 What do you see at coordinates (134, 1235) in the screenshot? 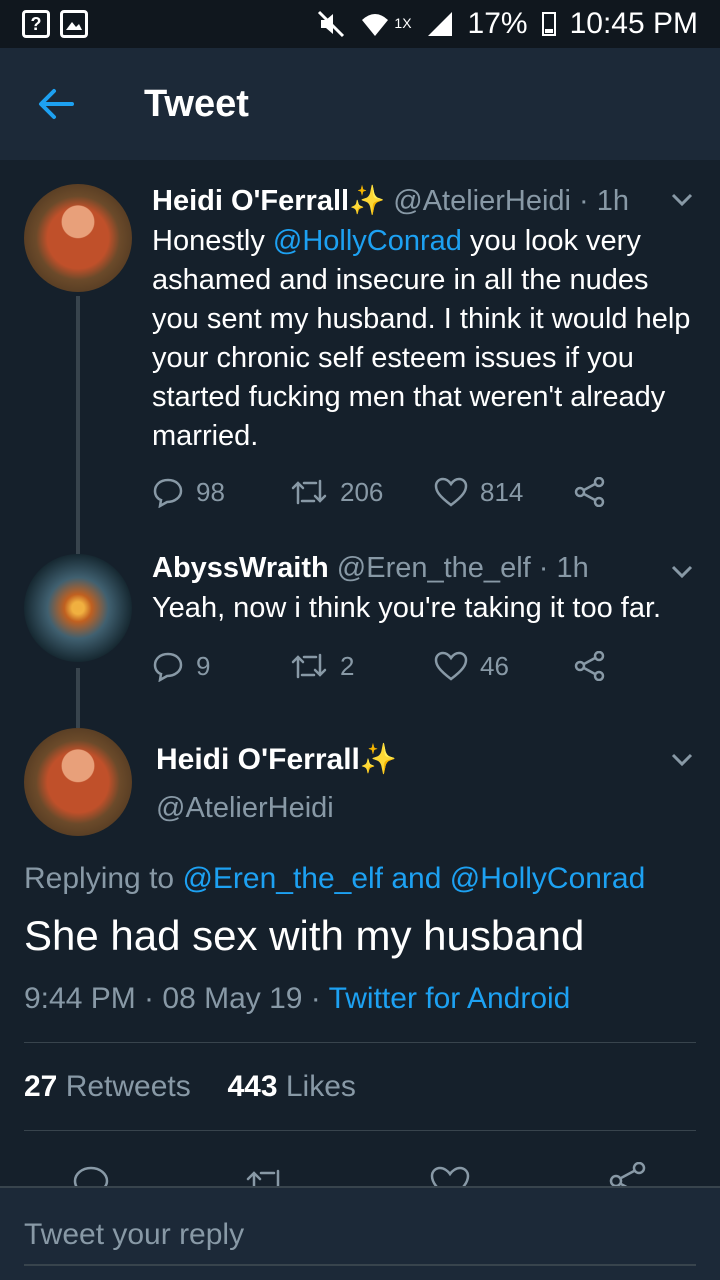
I see `reply-input: Tweet your reply` at bounding box center [134, 1235].